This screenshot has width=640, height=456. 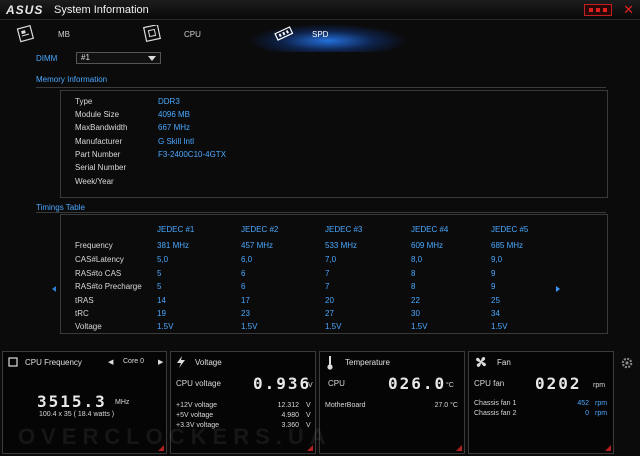 I want to click on table-header: JEDEC #5, so click(x=510, y=229).